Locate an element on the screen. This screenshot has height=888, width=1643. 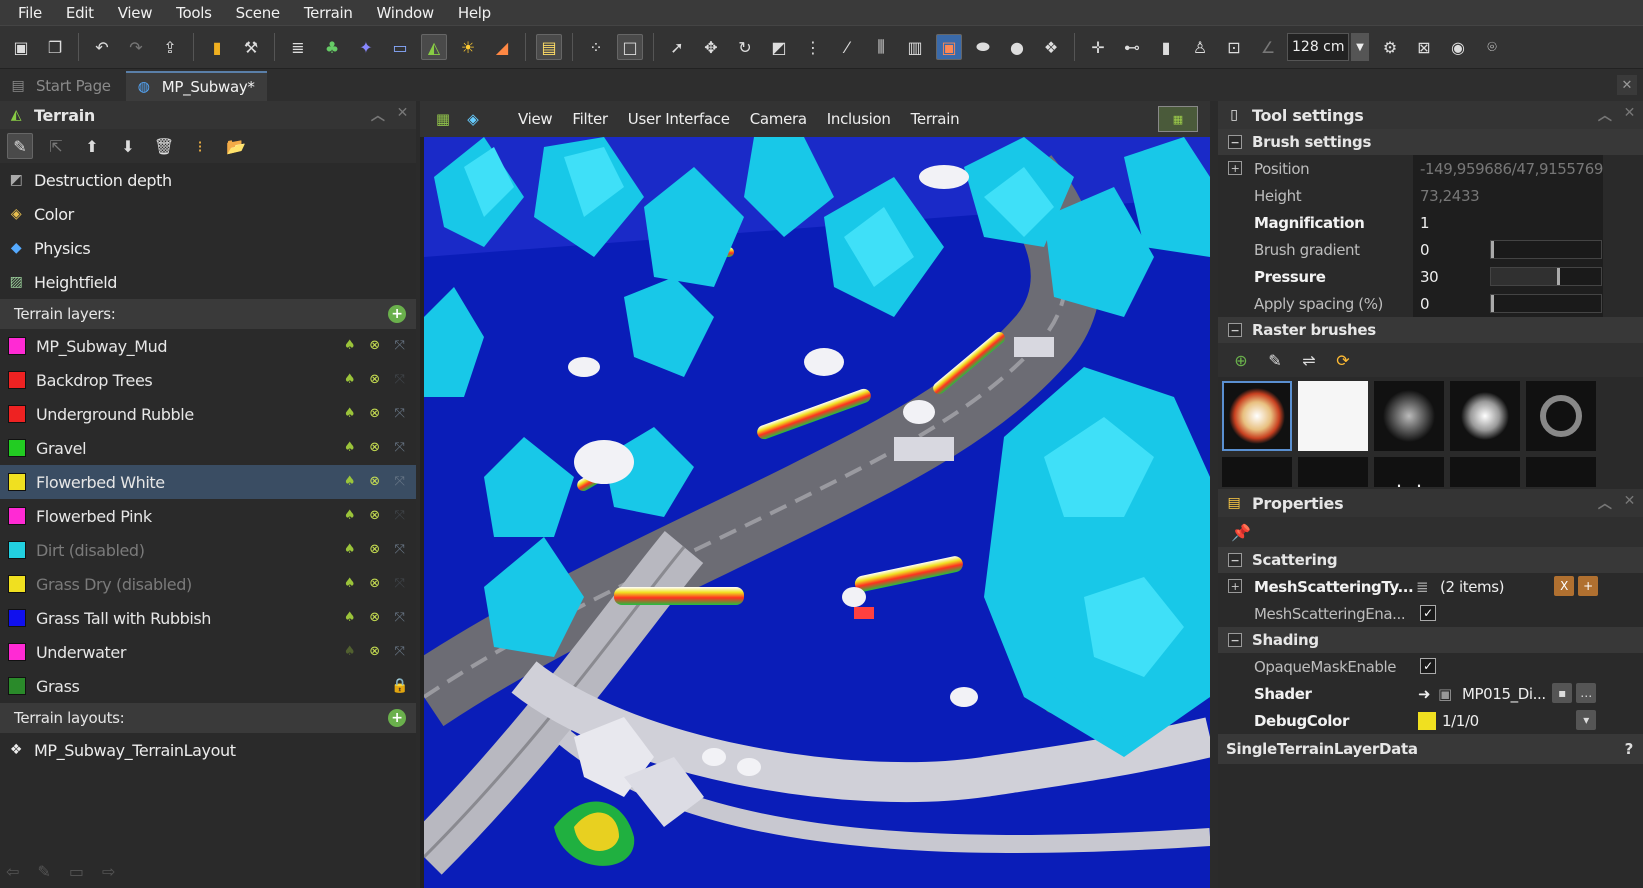
debug-color-row: DebugColor 1/1/0 ▾ is located at coordinates (1430, 720).